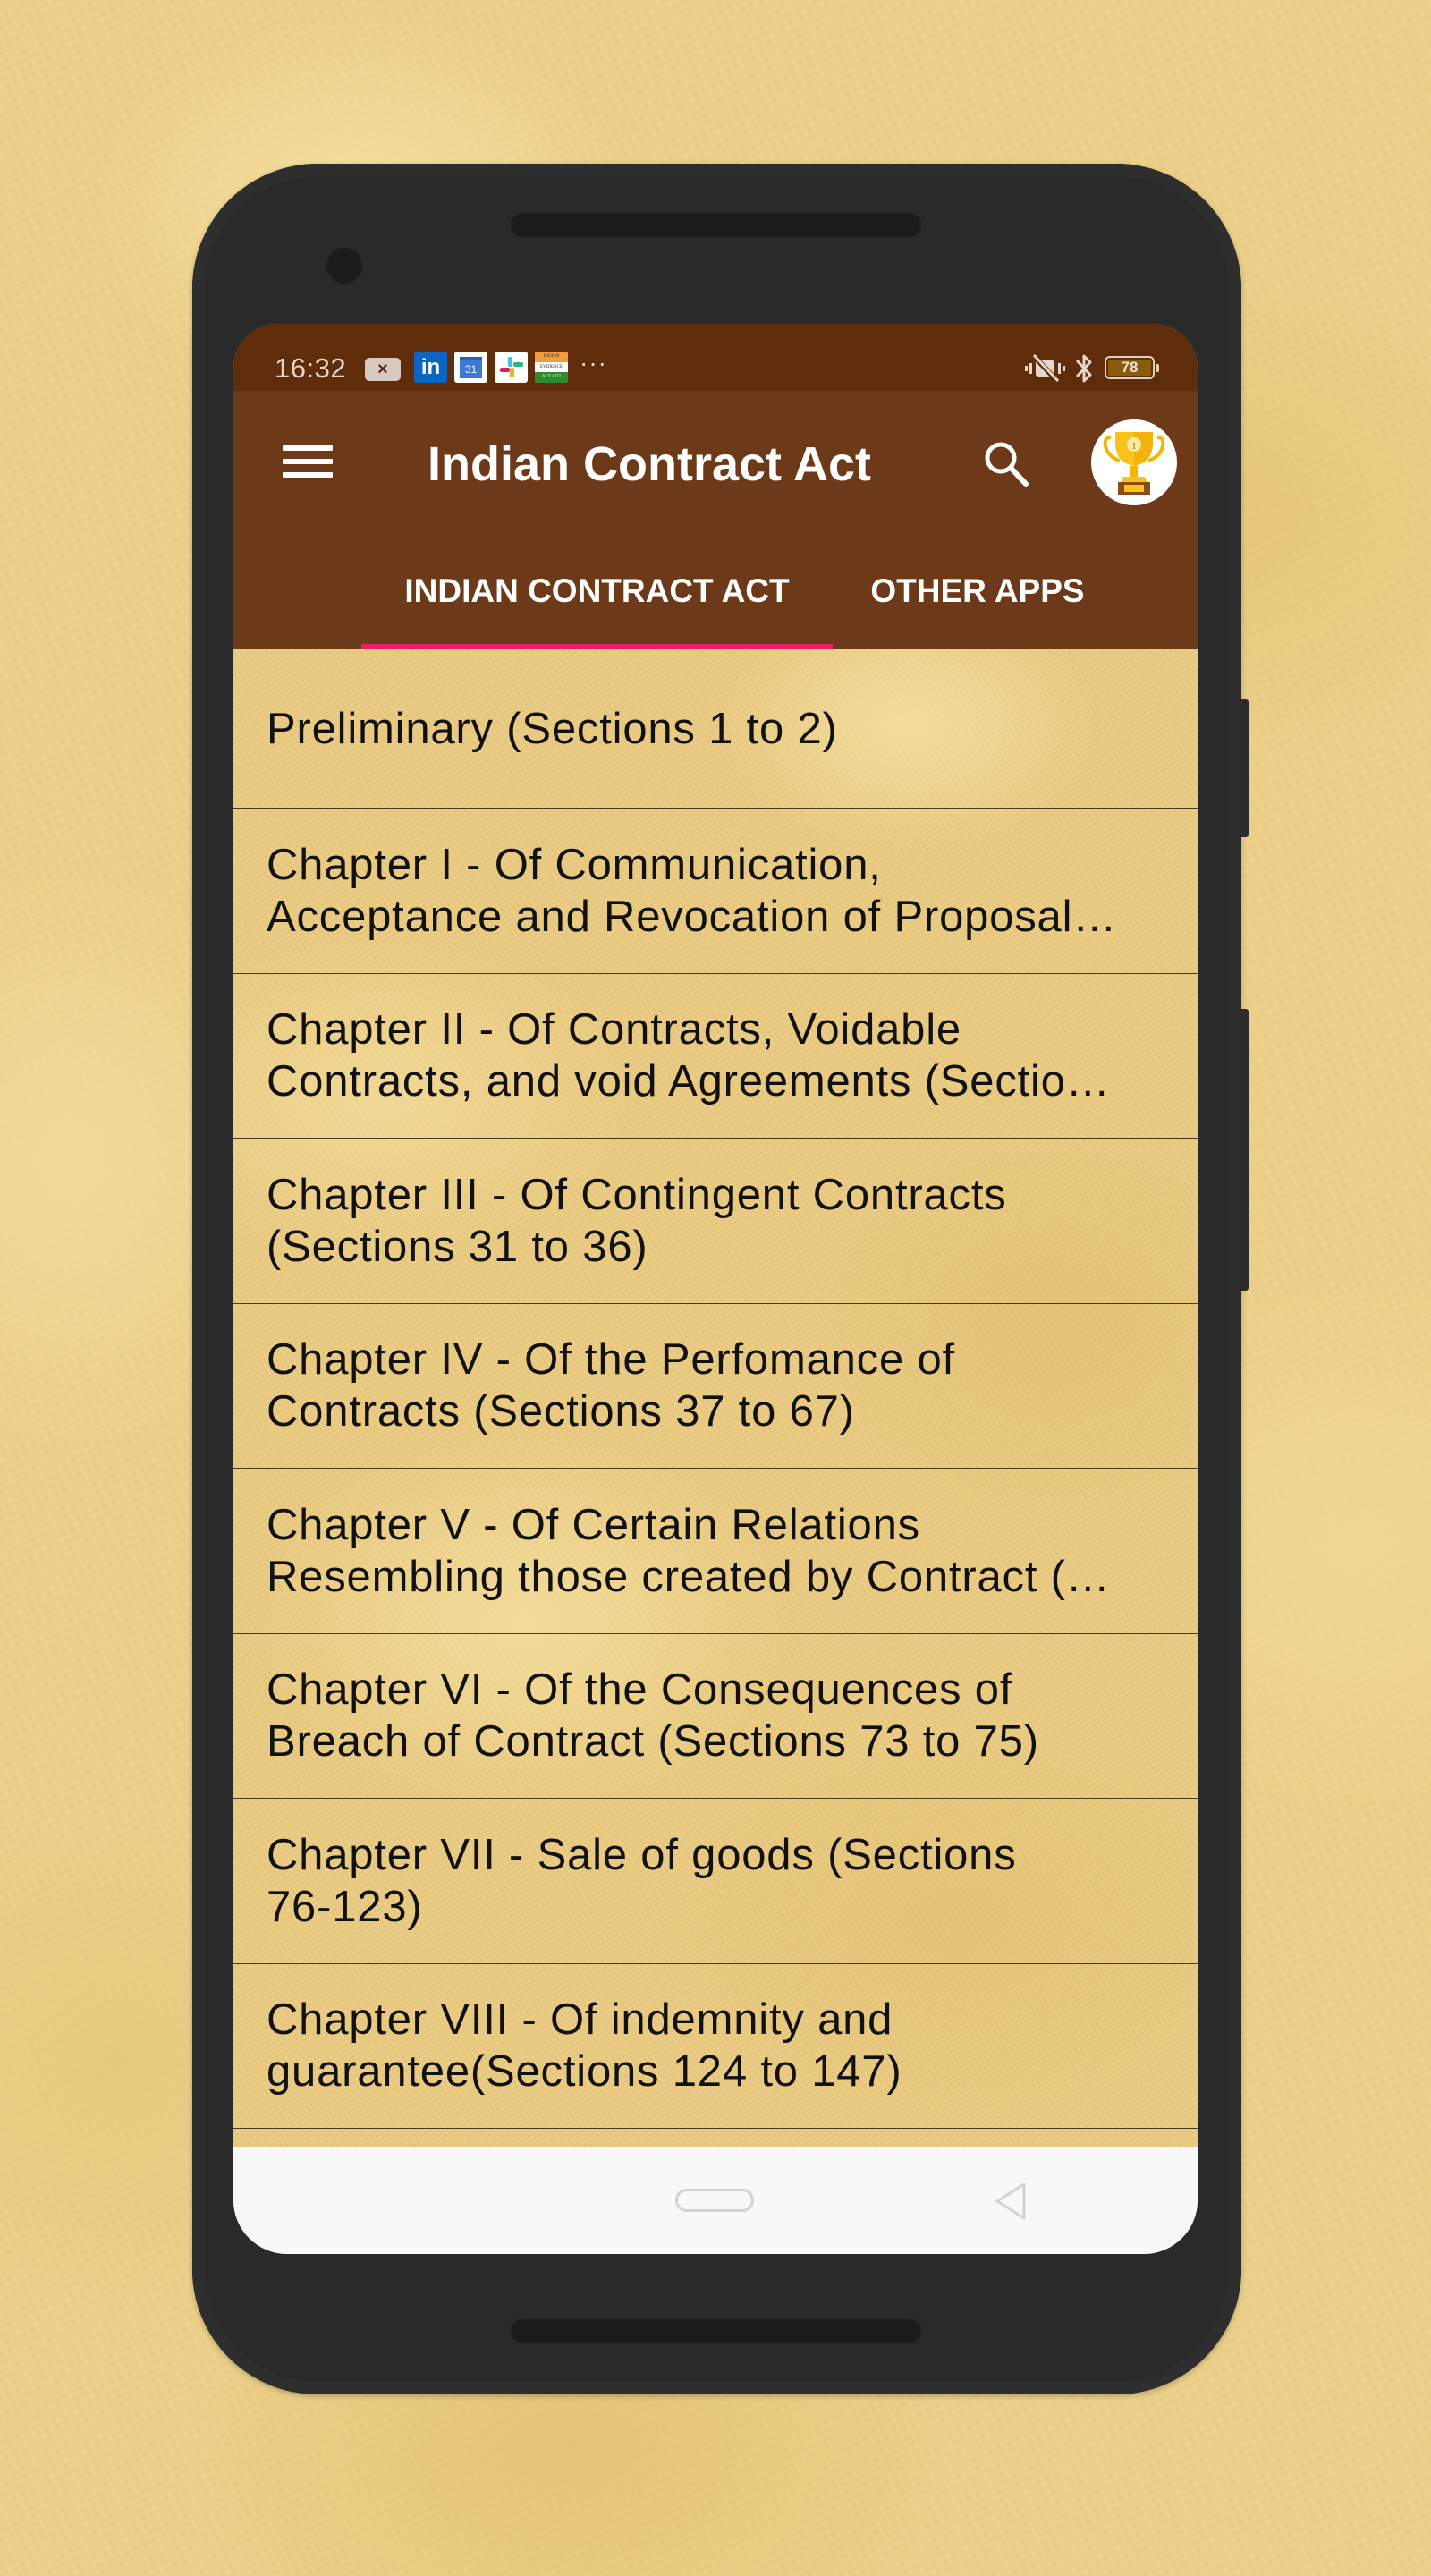 The height and width of the screenshot is (2576, 1431). What do you see at coordinates (552, 728) in the screenshot?
I see `chapter-title-line: Preliminary (Sections 1 to 2)` at bounding box center [552, 728].